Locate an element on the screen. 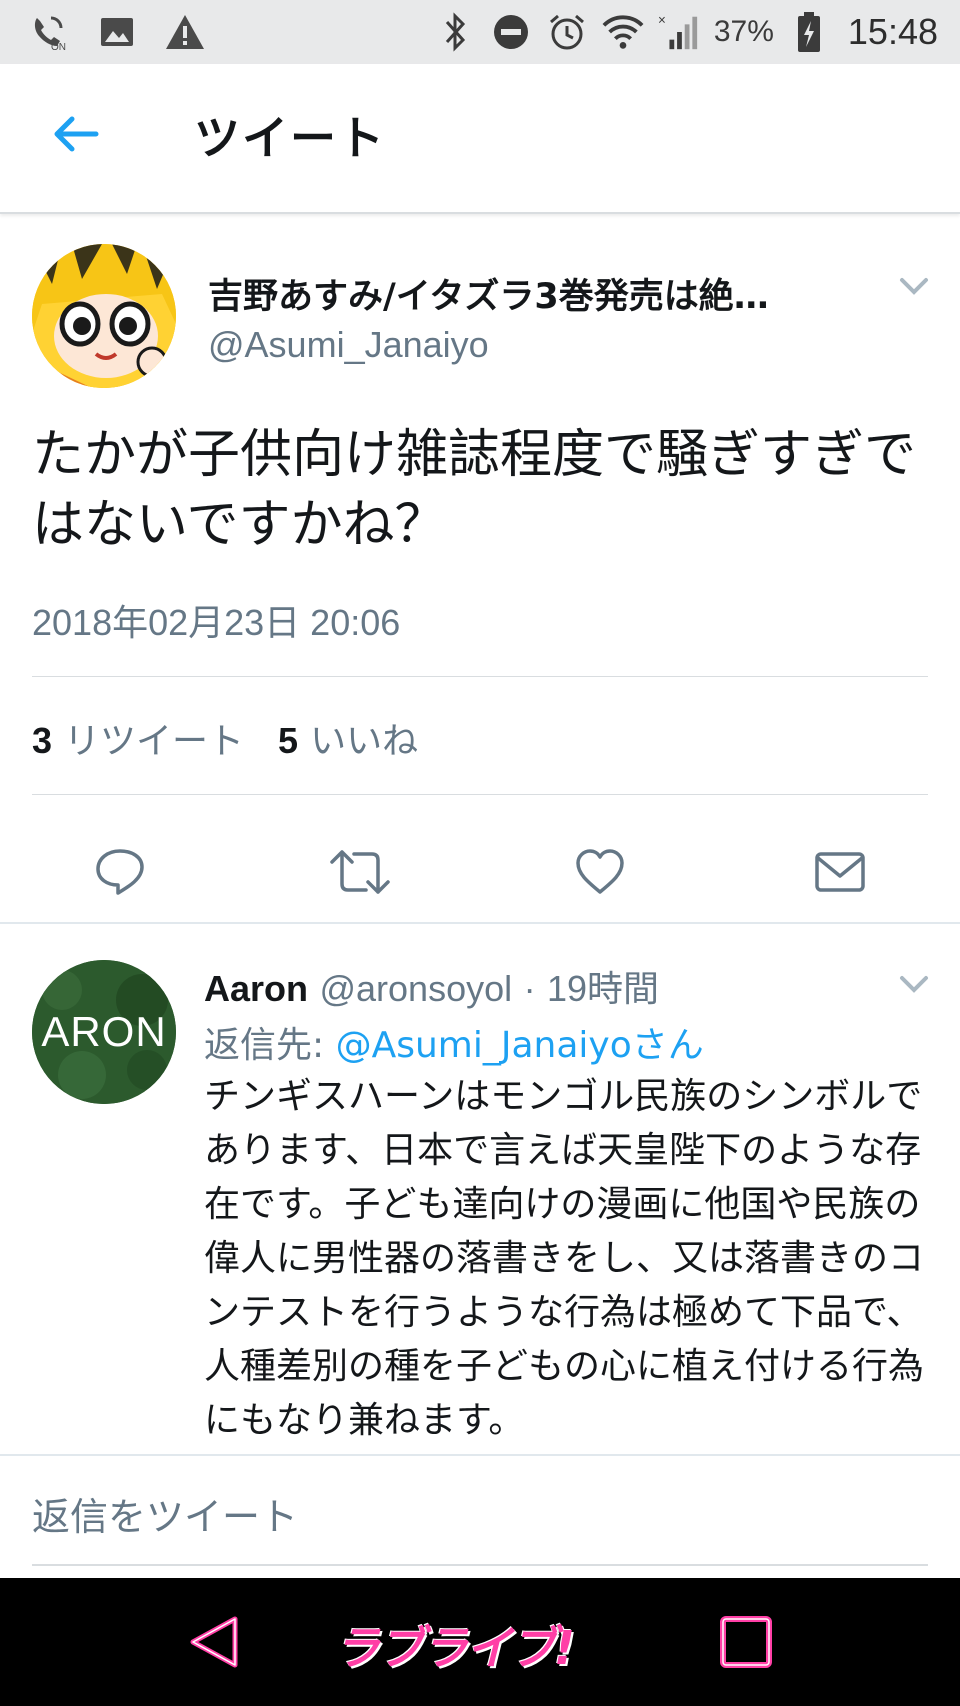 This screenshot has height=1706, width=960. reply-to-label: 返信先: is located at coordinates (264, 1045).